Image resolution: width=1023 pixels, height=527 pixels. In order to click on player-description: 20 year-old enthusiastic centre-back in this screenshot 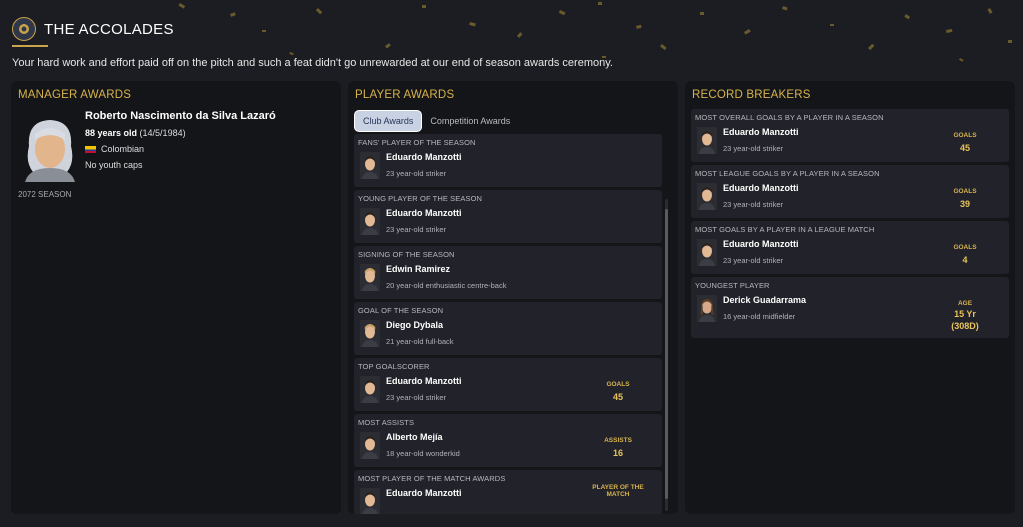, I will do `click(446, 285)`.